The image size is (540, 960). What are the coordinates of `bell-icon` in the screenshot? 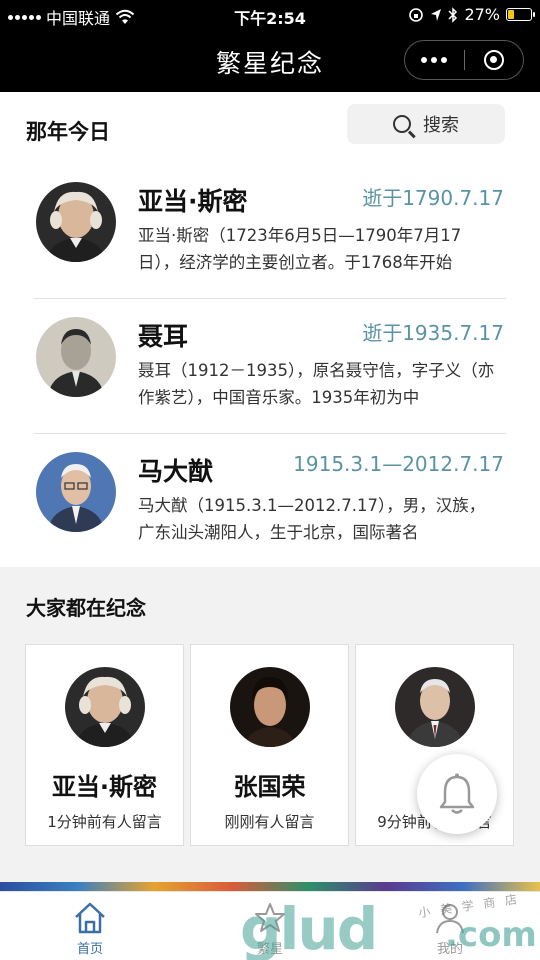 It's located at (457, 793).